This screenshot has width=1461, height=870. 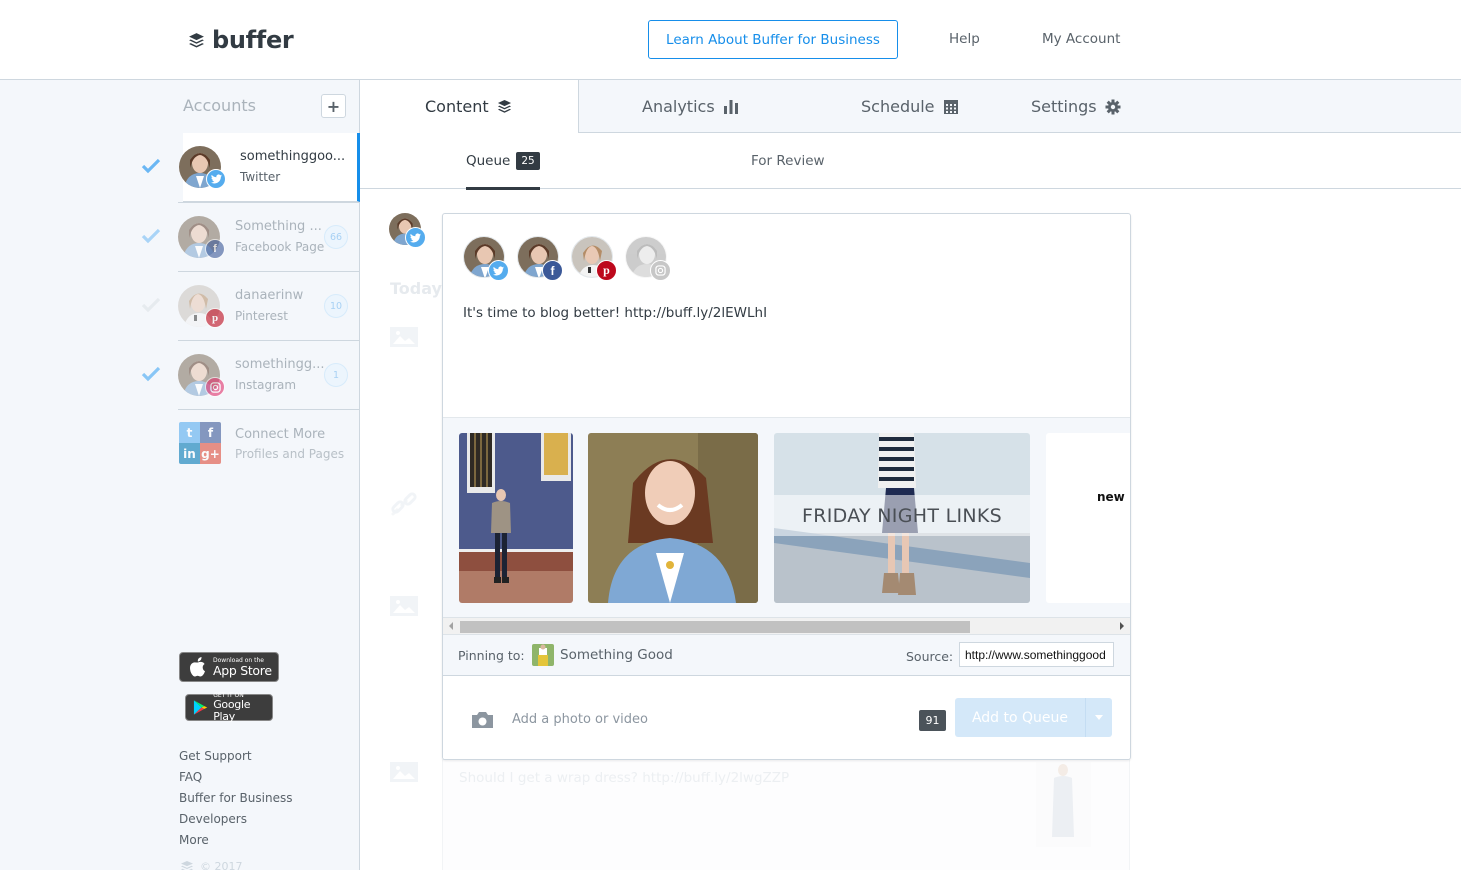 I want to click on my-account-link: My Account, so click(x=1081, y=39).